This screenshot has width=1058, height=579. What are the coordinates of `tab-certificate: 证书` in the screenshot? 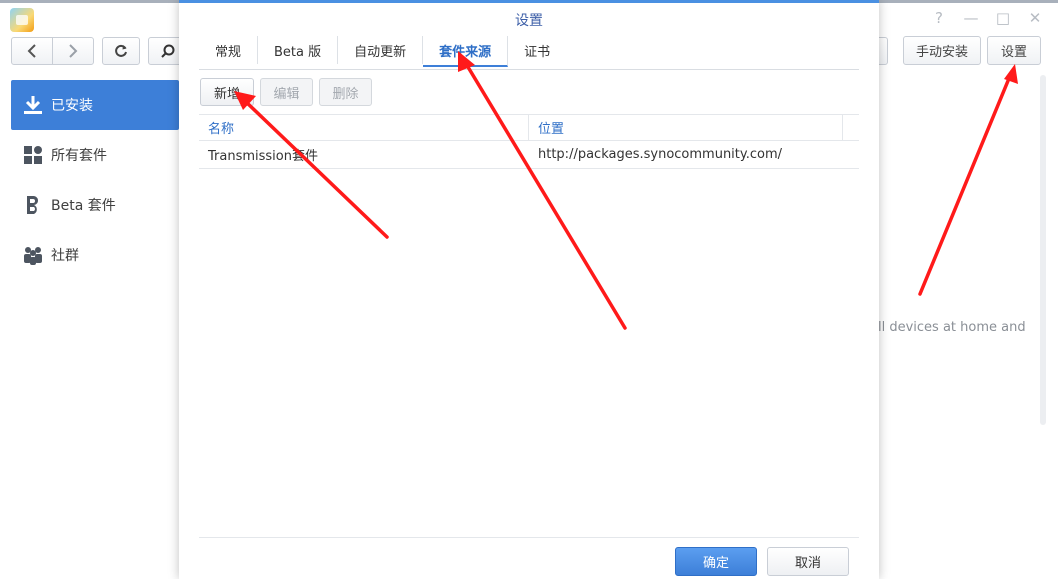 It's located at (537, 50).